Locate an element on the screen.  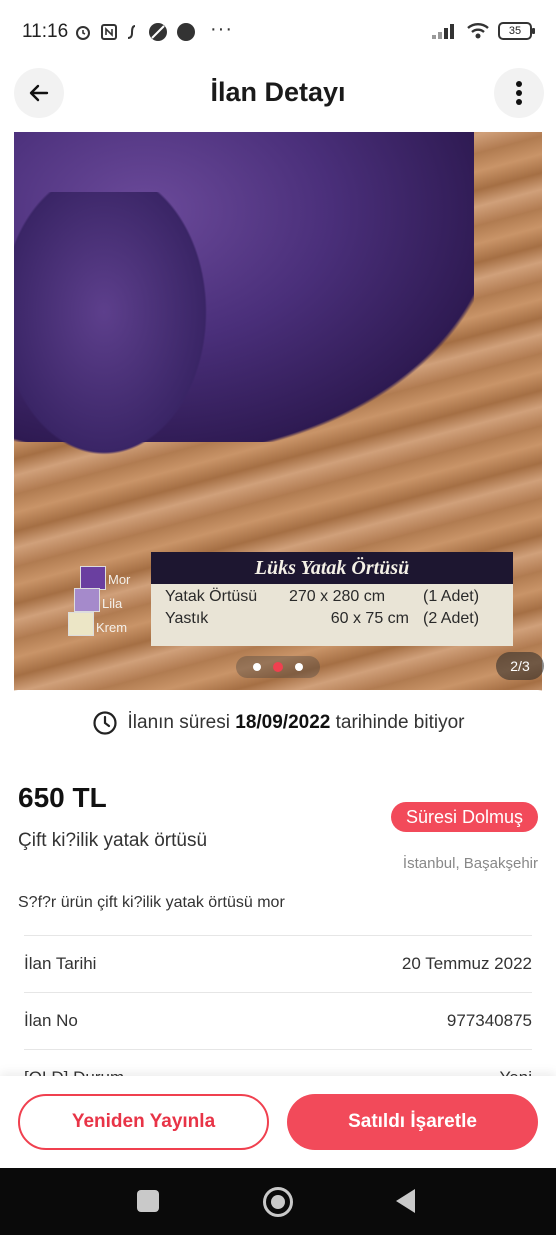
label-cell: (1 Adet) is located at coordinates (451, 596).